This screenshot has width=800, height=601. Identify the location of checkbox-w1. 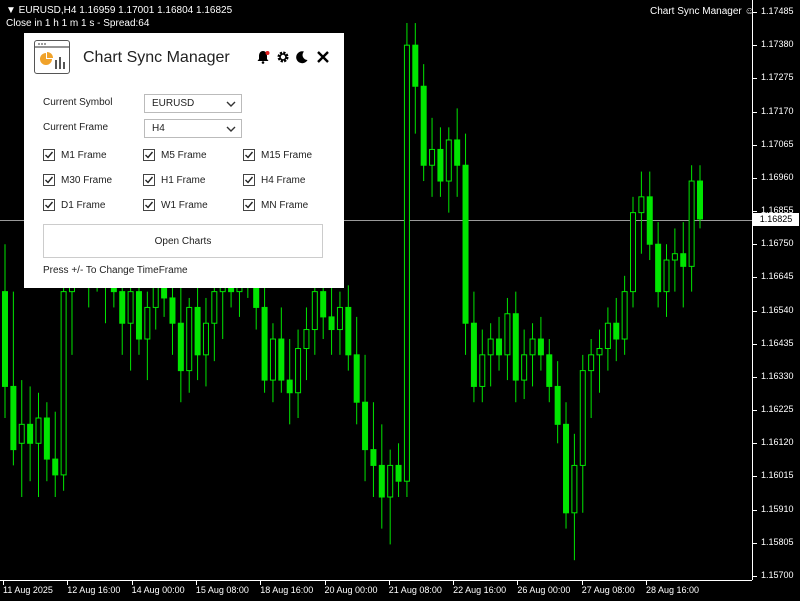
(149, 205).